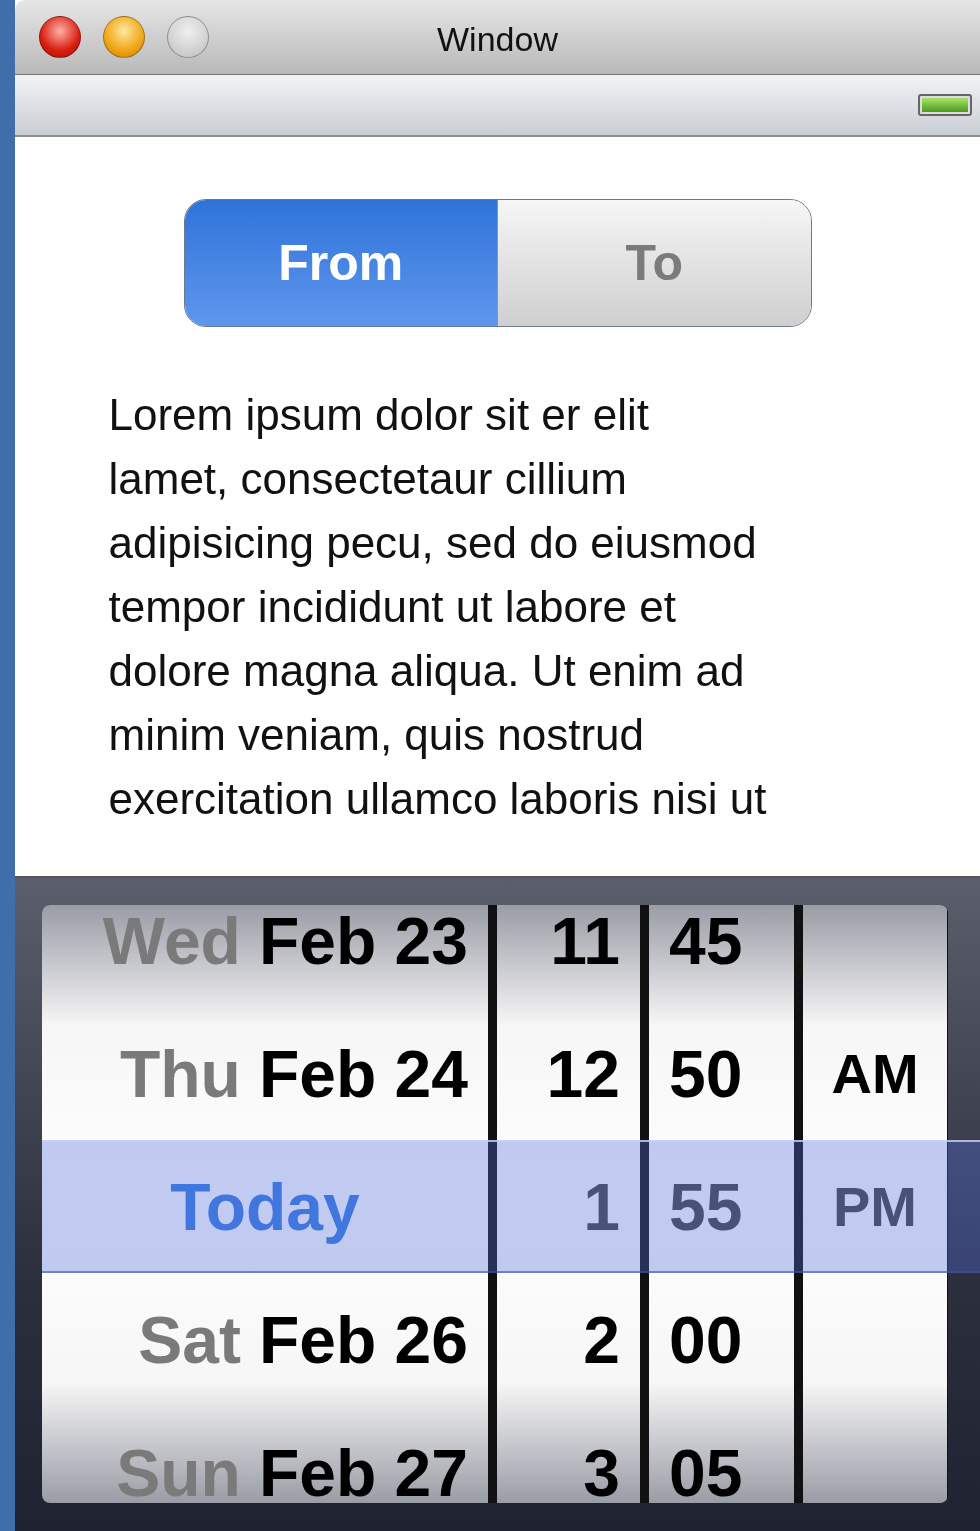 The height and width of the screenshot is (1531, 980). Describe the element at coordinates (583, 1073) in the screenshot. I see `hour-text: 12` at that location.